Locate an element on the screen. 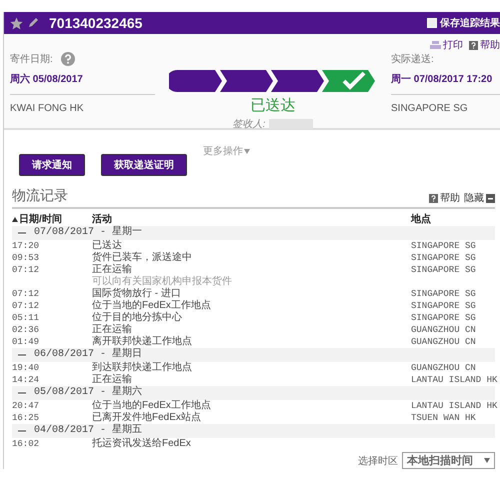 The width and height of the screenshot is (500, 500). activity-cell-text: 已离开发件地FedEx站点 is located at coordinates (147, 418).